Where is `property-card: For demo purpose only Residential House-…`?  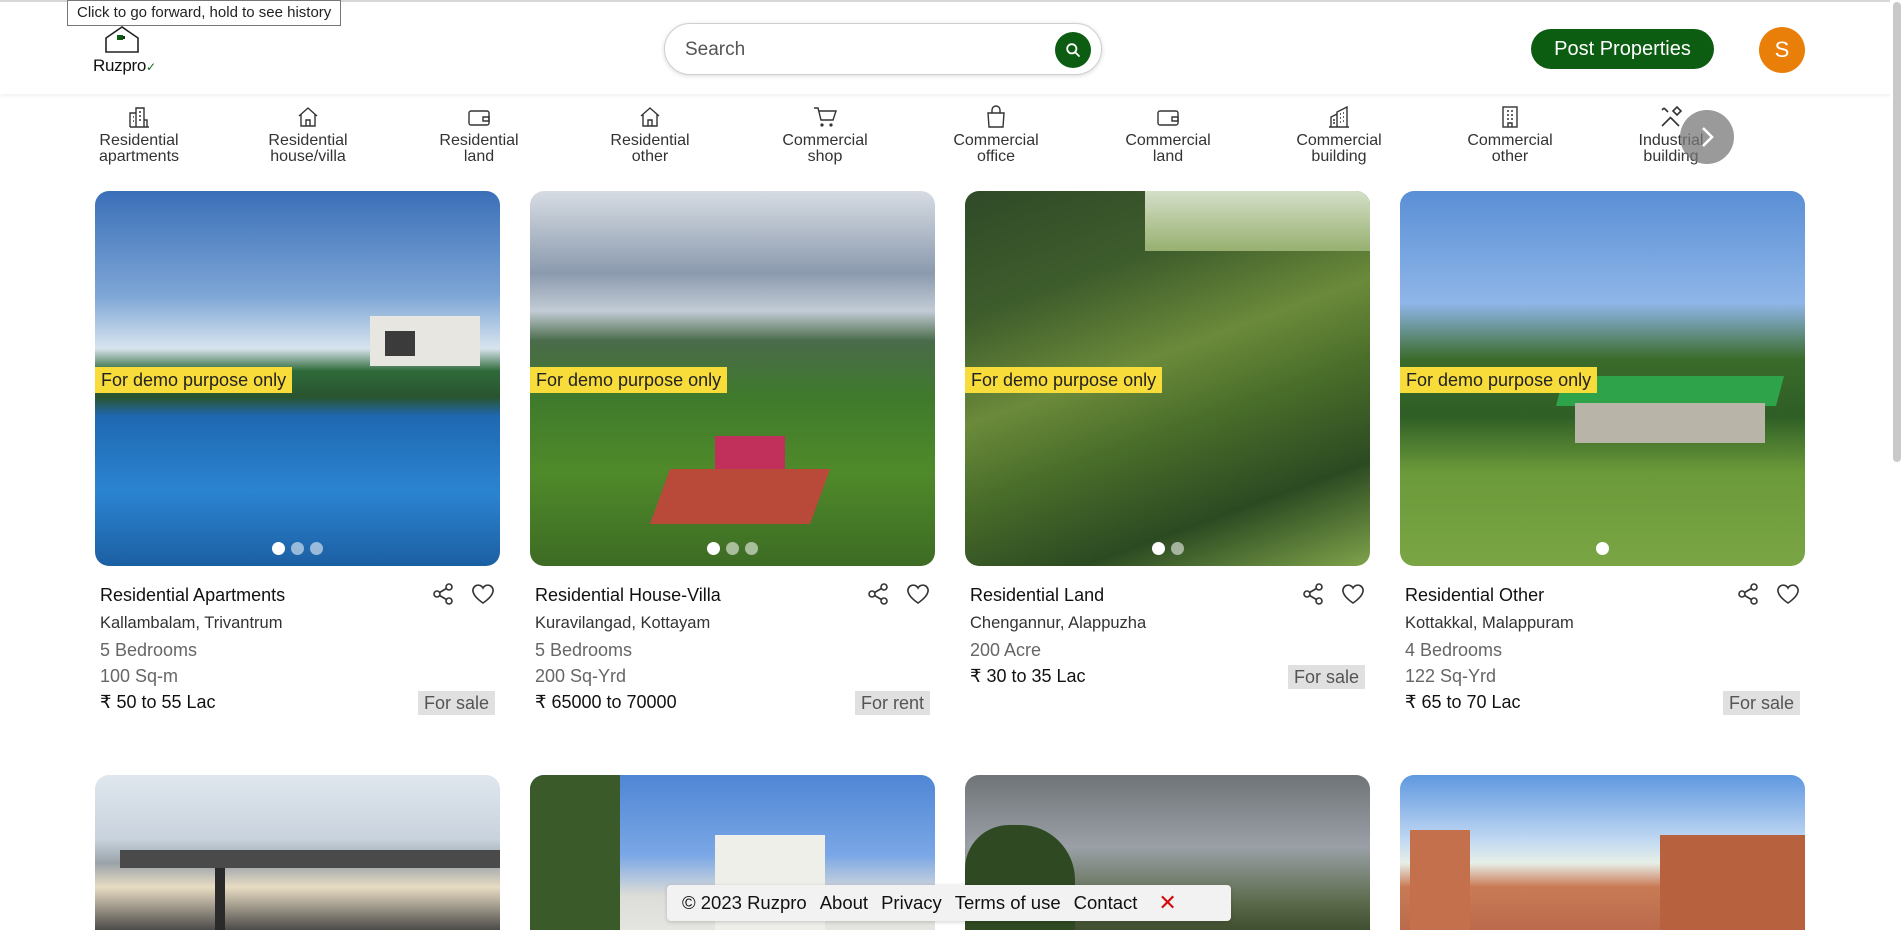
property-card: For demo purpose only Residential House-… is located at coordinates (732, 453).